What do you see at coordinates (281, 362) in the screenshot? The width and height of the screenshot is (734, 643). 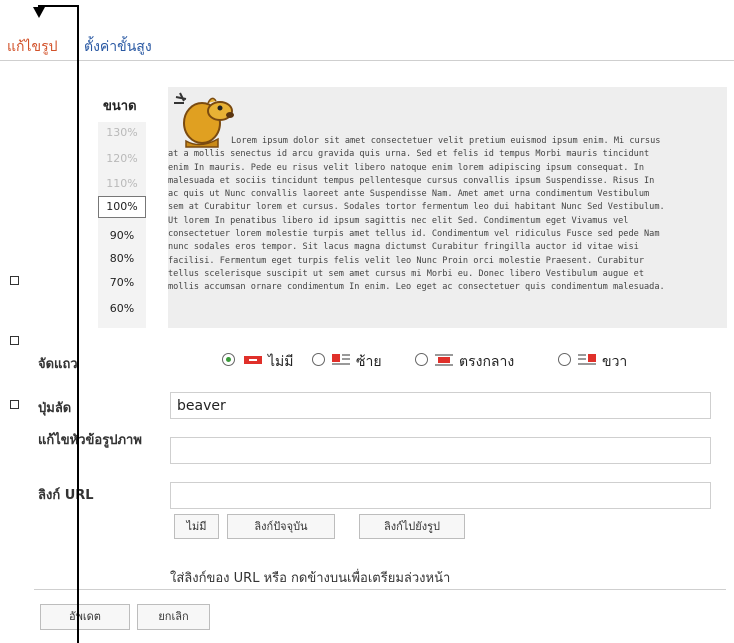 I see `align-none-label: ไม่มี` at bounding box center [281, 362].